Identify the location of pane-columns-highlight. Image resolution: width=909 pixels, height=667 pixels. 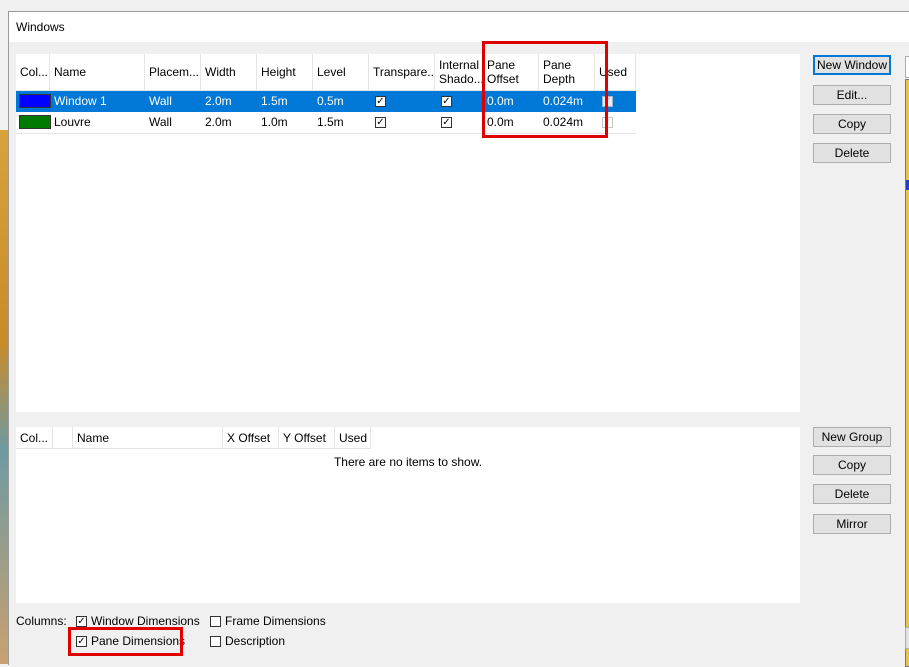
(545, 89).